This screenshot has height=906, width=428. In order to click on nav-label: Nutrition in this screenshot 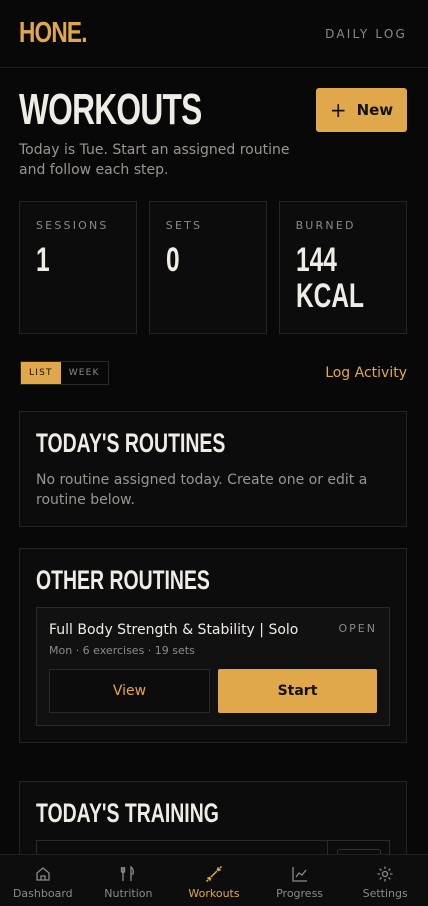, I will do `click(128, 893)`.